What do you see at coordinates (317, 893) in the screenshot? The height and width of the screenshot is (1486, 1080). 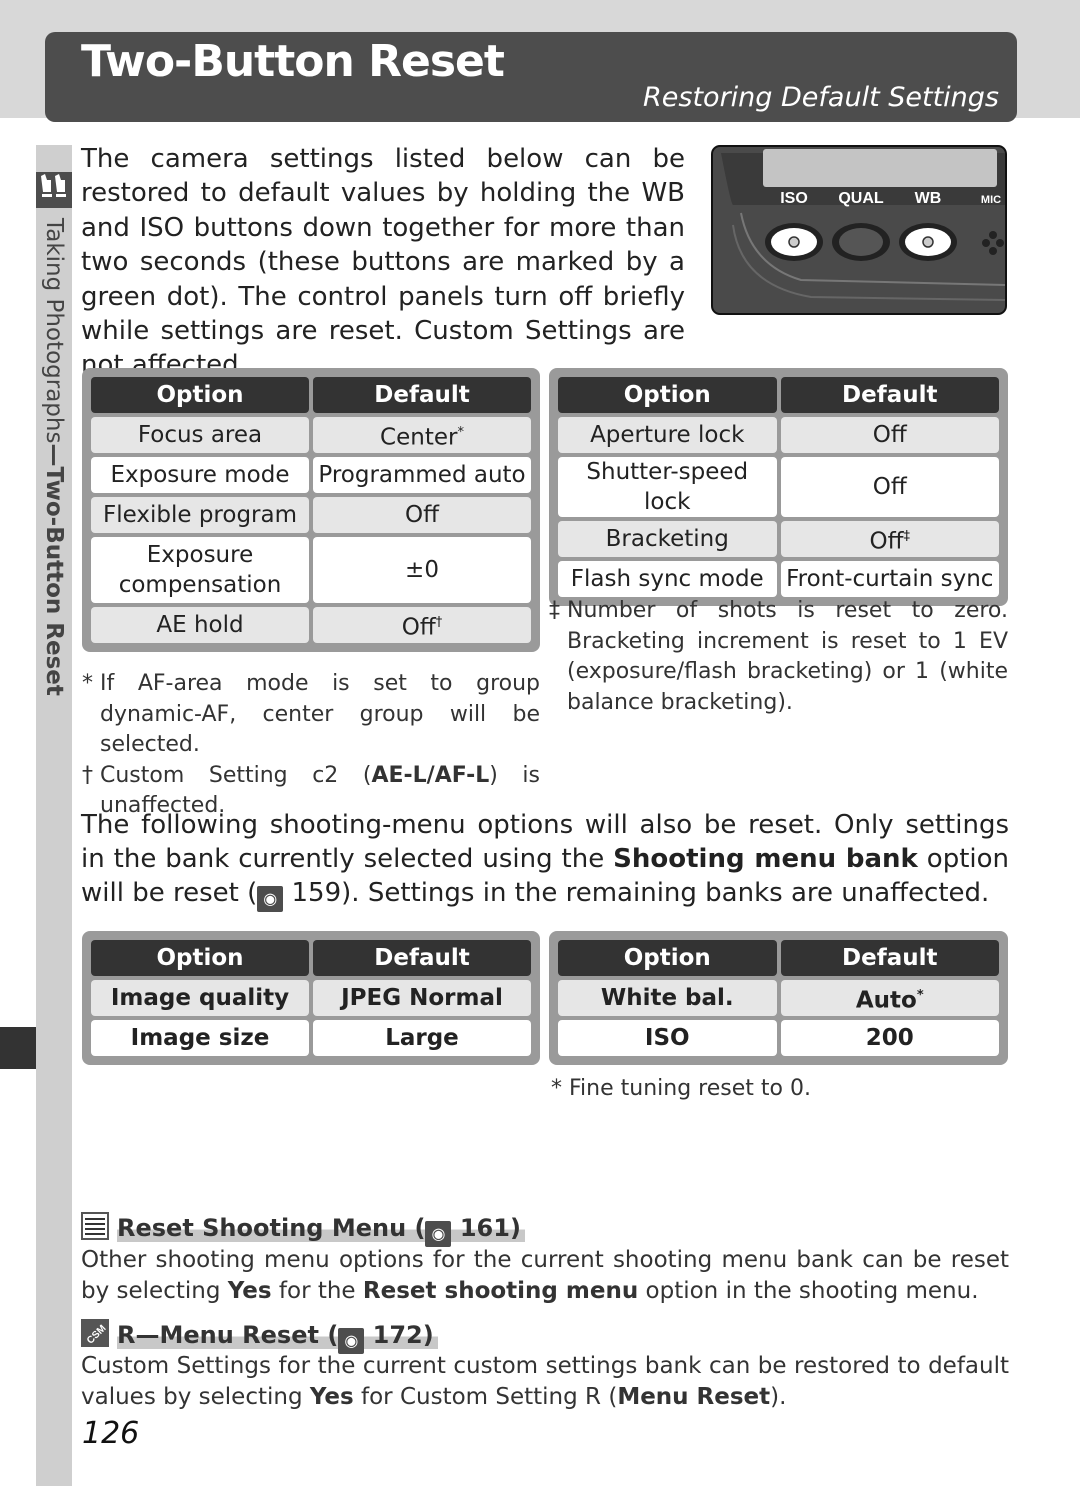 I see `page-ref-number: 159` at bounding box center [317, 893].